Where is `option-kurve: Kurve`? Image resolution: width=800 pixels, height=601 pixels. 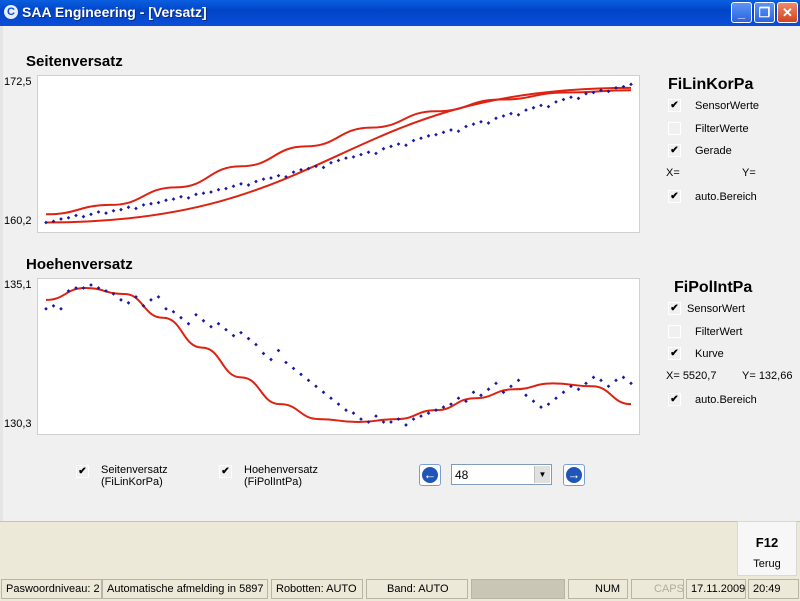 option-kurve: Kurve is located at coordinates (696, 353).